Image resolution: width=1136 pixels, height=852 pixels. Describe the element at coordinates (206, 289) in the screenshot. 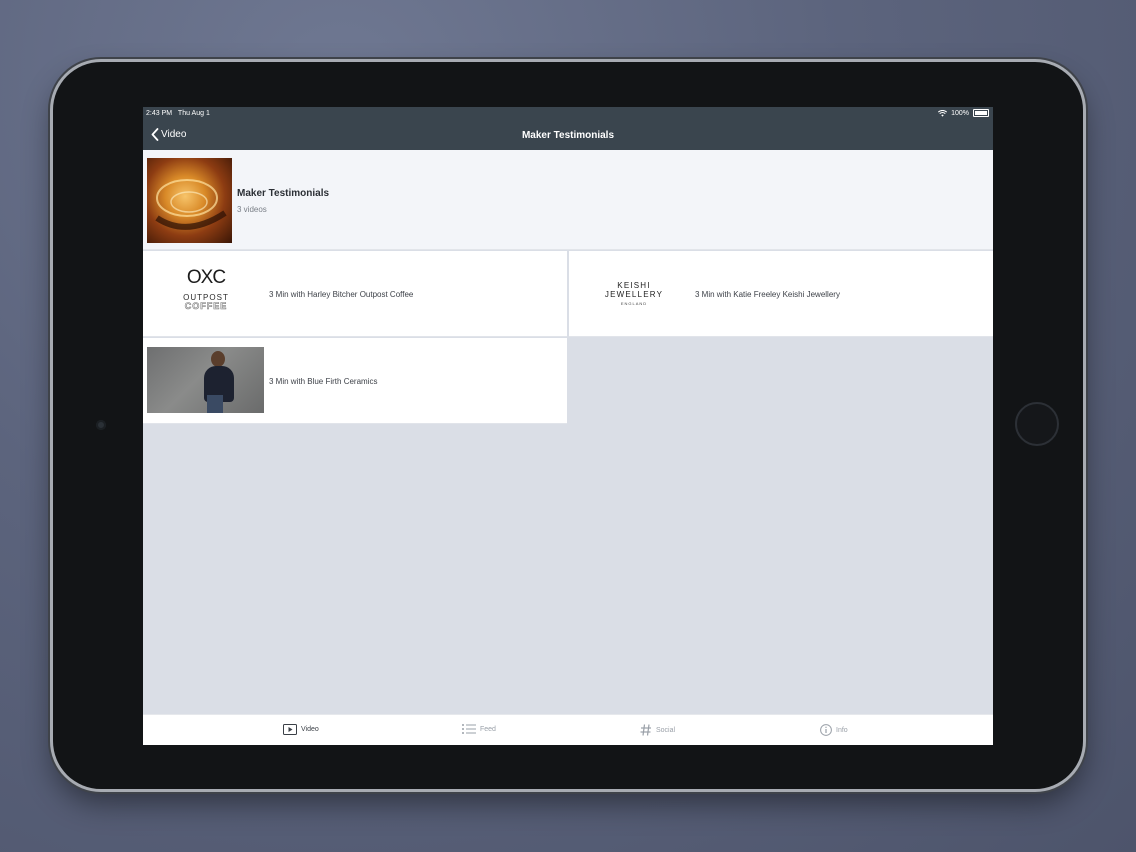

I see `outpost-coffee-logo: OXC OUTPOST COFFEE` at that location.